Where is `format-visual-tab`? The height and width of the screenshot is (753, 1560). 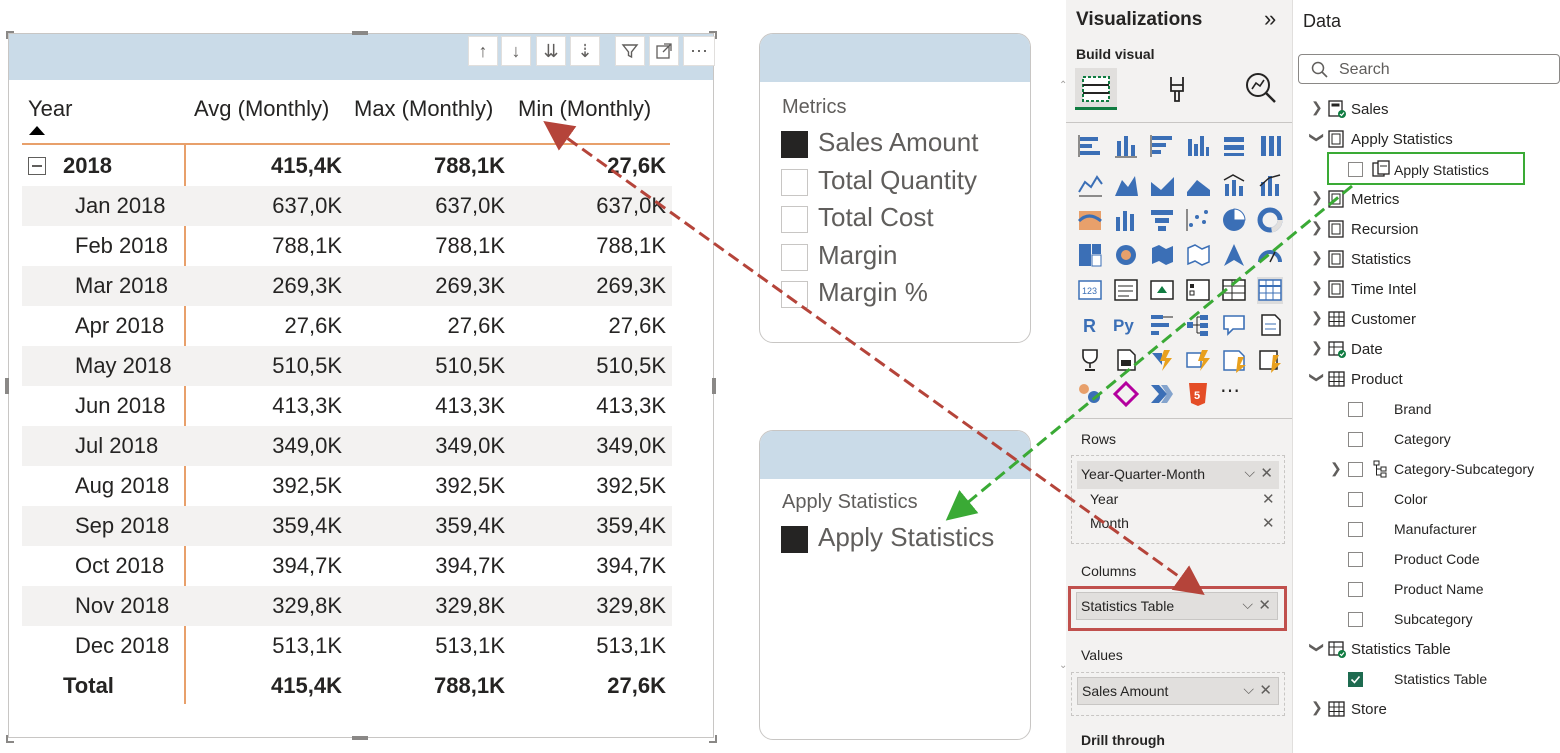 format-visual-tab is located at coordinates (1179, 89).